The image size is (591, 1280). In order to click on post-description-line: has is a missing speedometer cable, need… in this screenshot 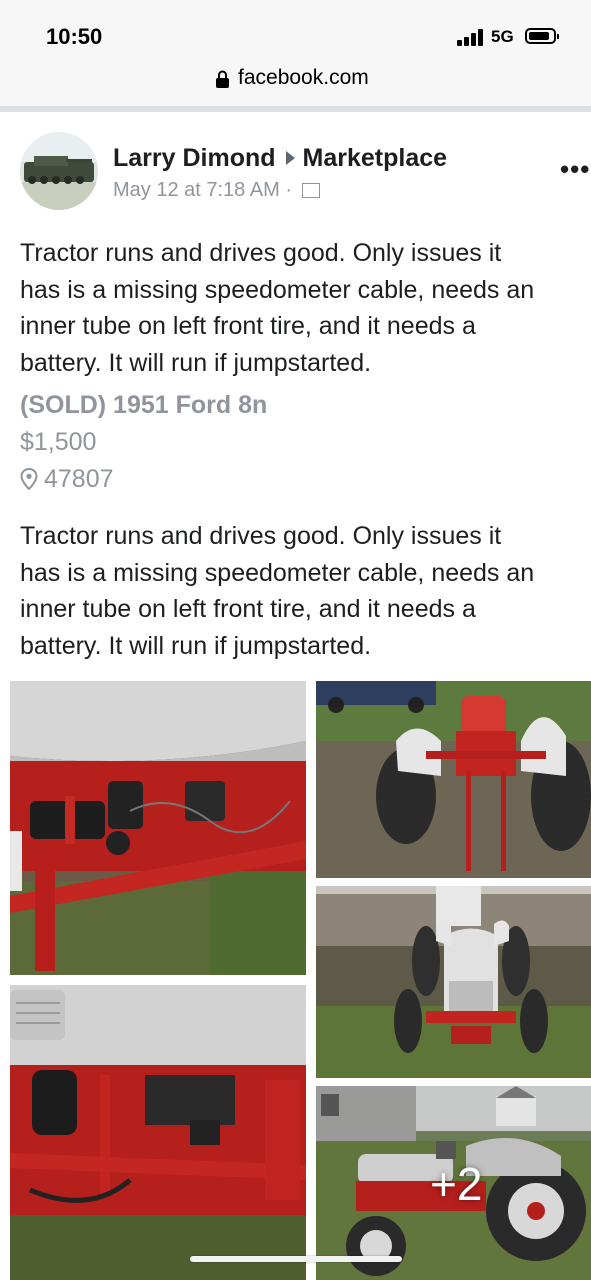, I will do `click(277, 289)`.